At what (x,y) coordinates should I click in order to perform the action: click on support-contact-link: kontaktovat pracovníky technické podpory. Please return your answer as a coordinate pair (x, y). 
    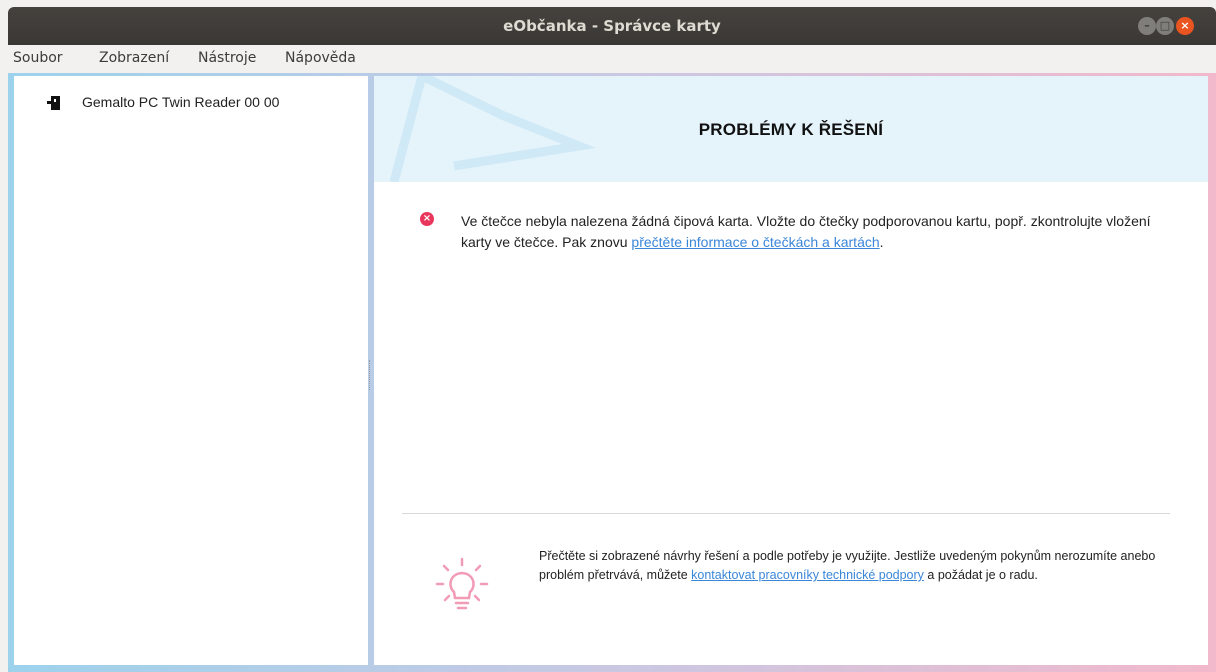
    Looking at the image, I should click on (807, 575).